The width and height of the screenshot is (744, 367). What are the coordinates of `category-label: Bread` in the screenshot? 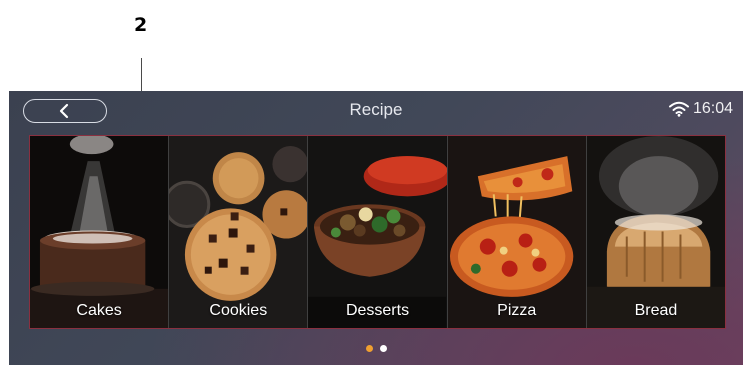 It's located at (656, 310).